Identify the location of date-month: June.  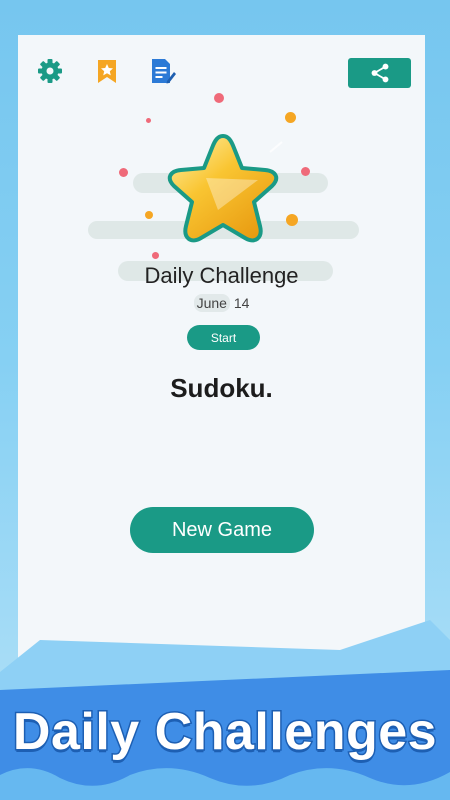
(211, 303).